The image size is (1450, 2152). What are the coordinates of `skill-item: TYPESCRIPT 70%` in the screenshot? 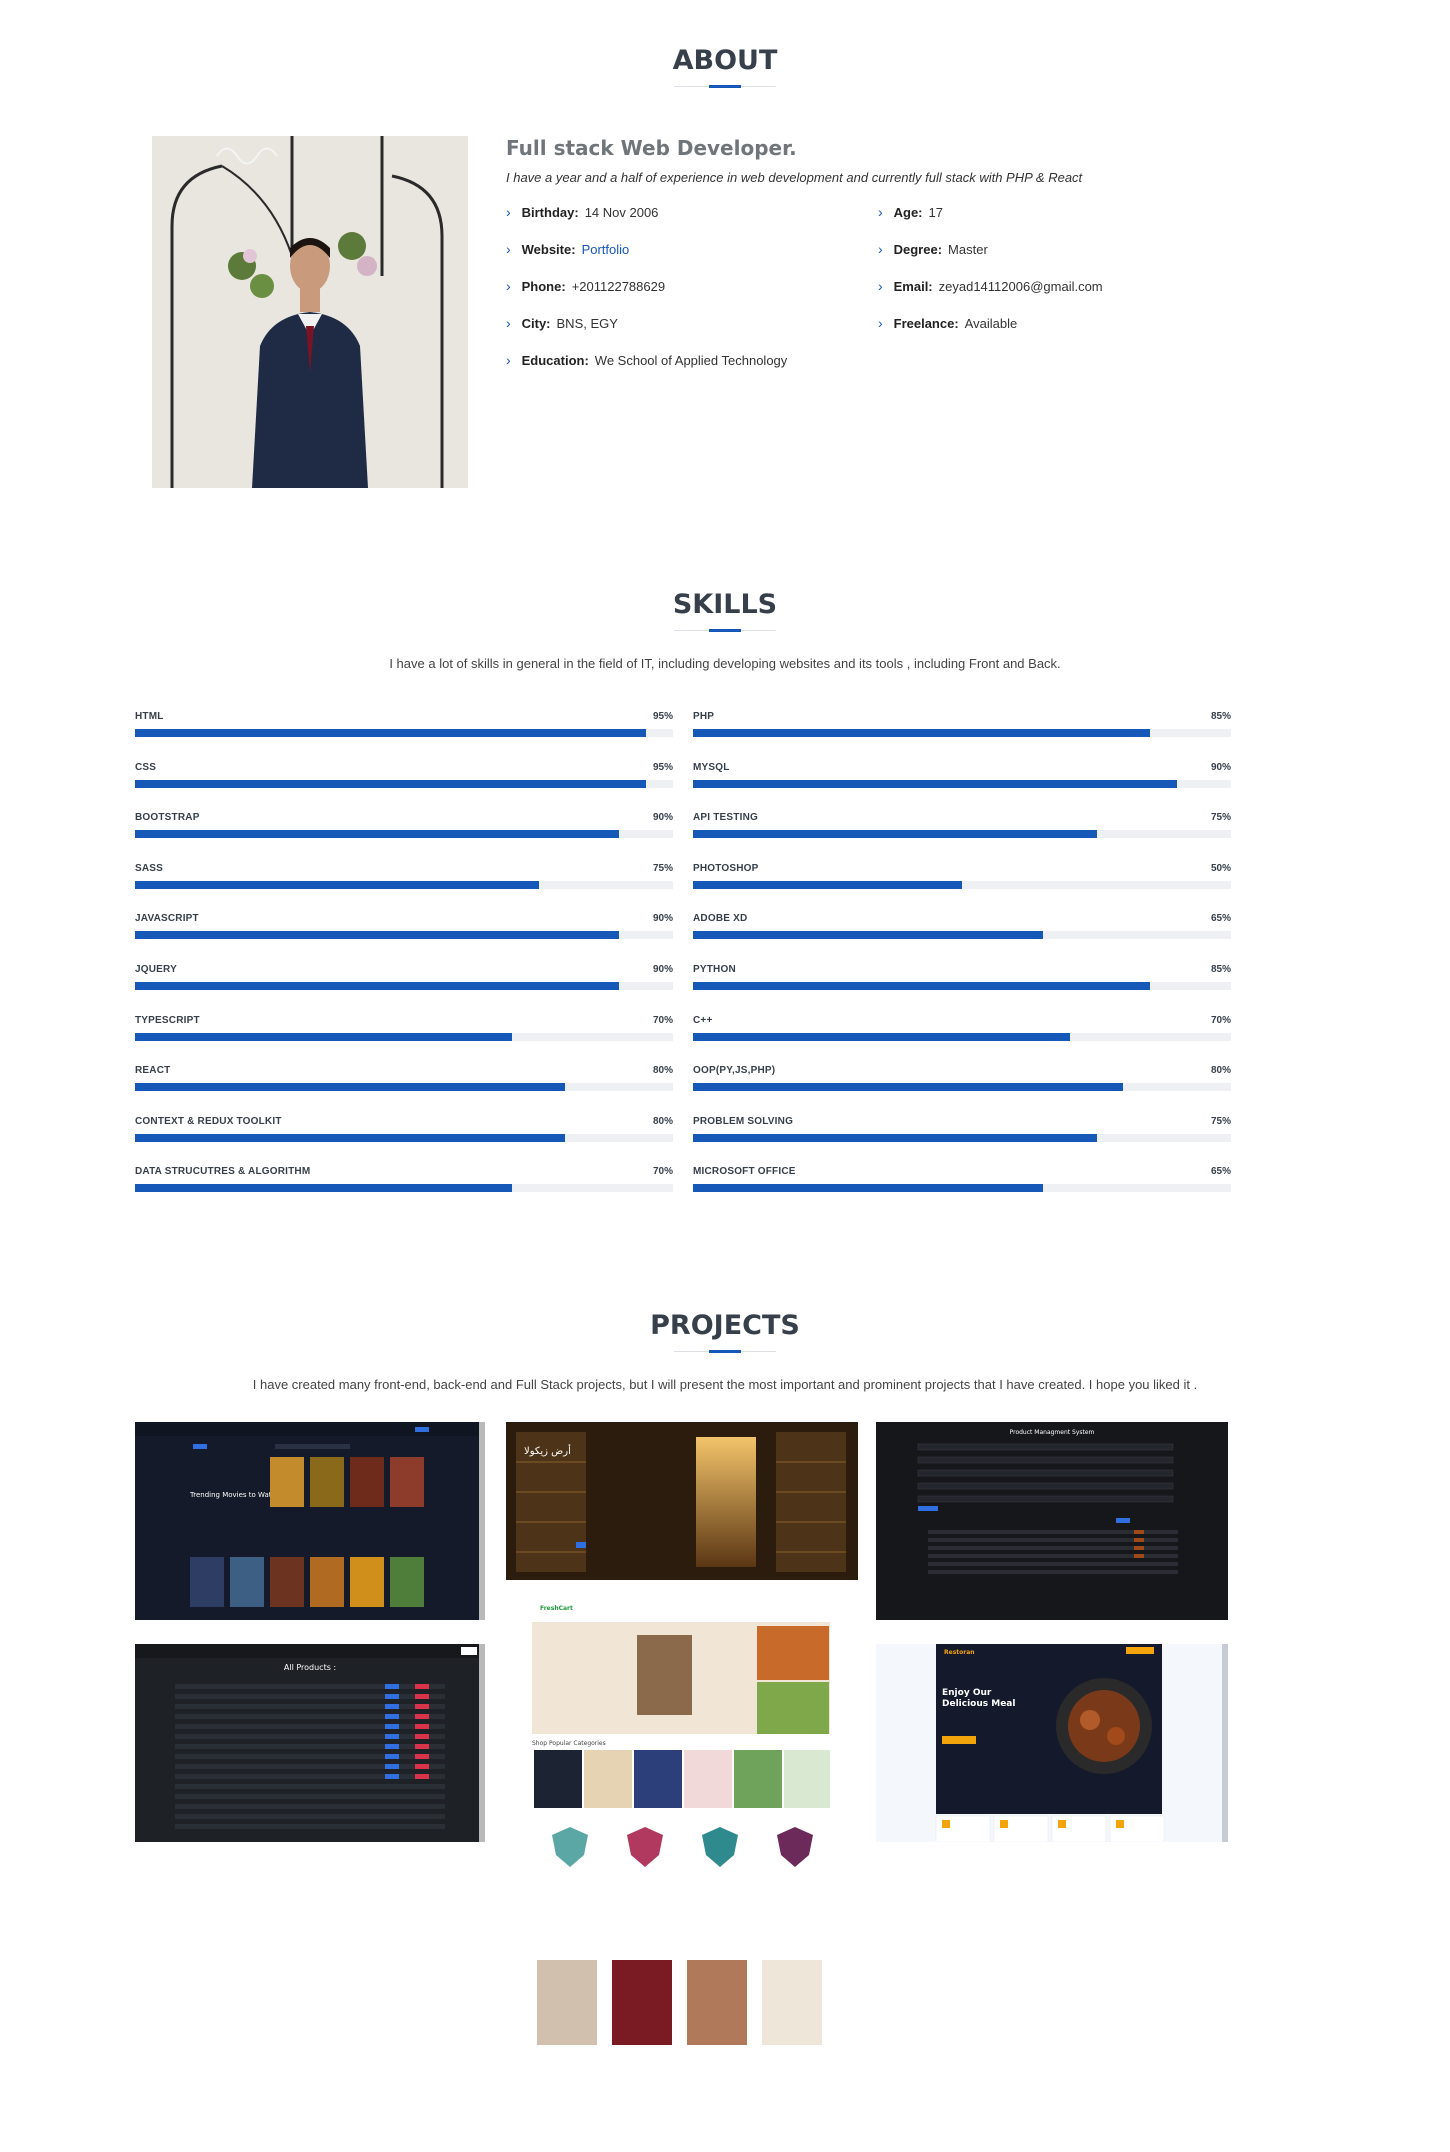 It's located at (404, 1033).